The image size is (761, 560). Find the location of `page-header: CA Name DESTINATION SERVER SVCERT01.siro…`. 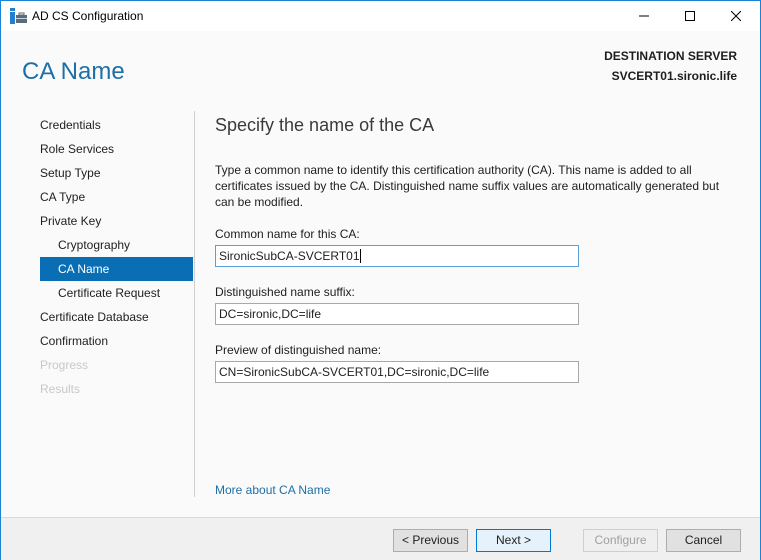

page-header: CA Name DESTINATION SERVER SVCERT01.siro… is located at coordinates (380, 66).